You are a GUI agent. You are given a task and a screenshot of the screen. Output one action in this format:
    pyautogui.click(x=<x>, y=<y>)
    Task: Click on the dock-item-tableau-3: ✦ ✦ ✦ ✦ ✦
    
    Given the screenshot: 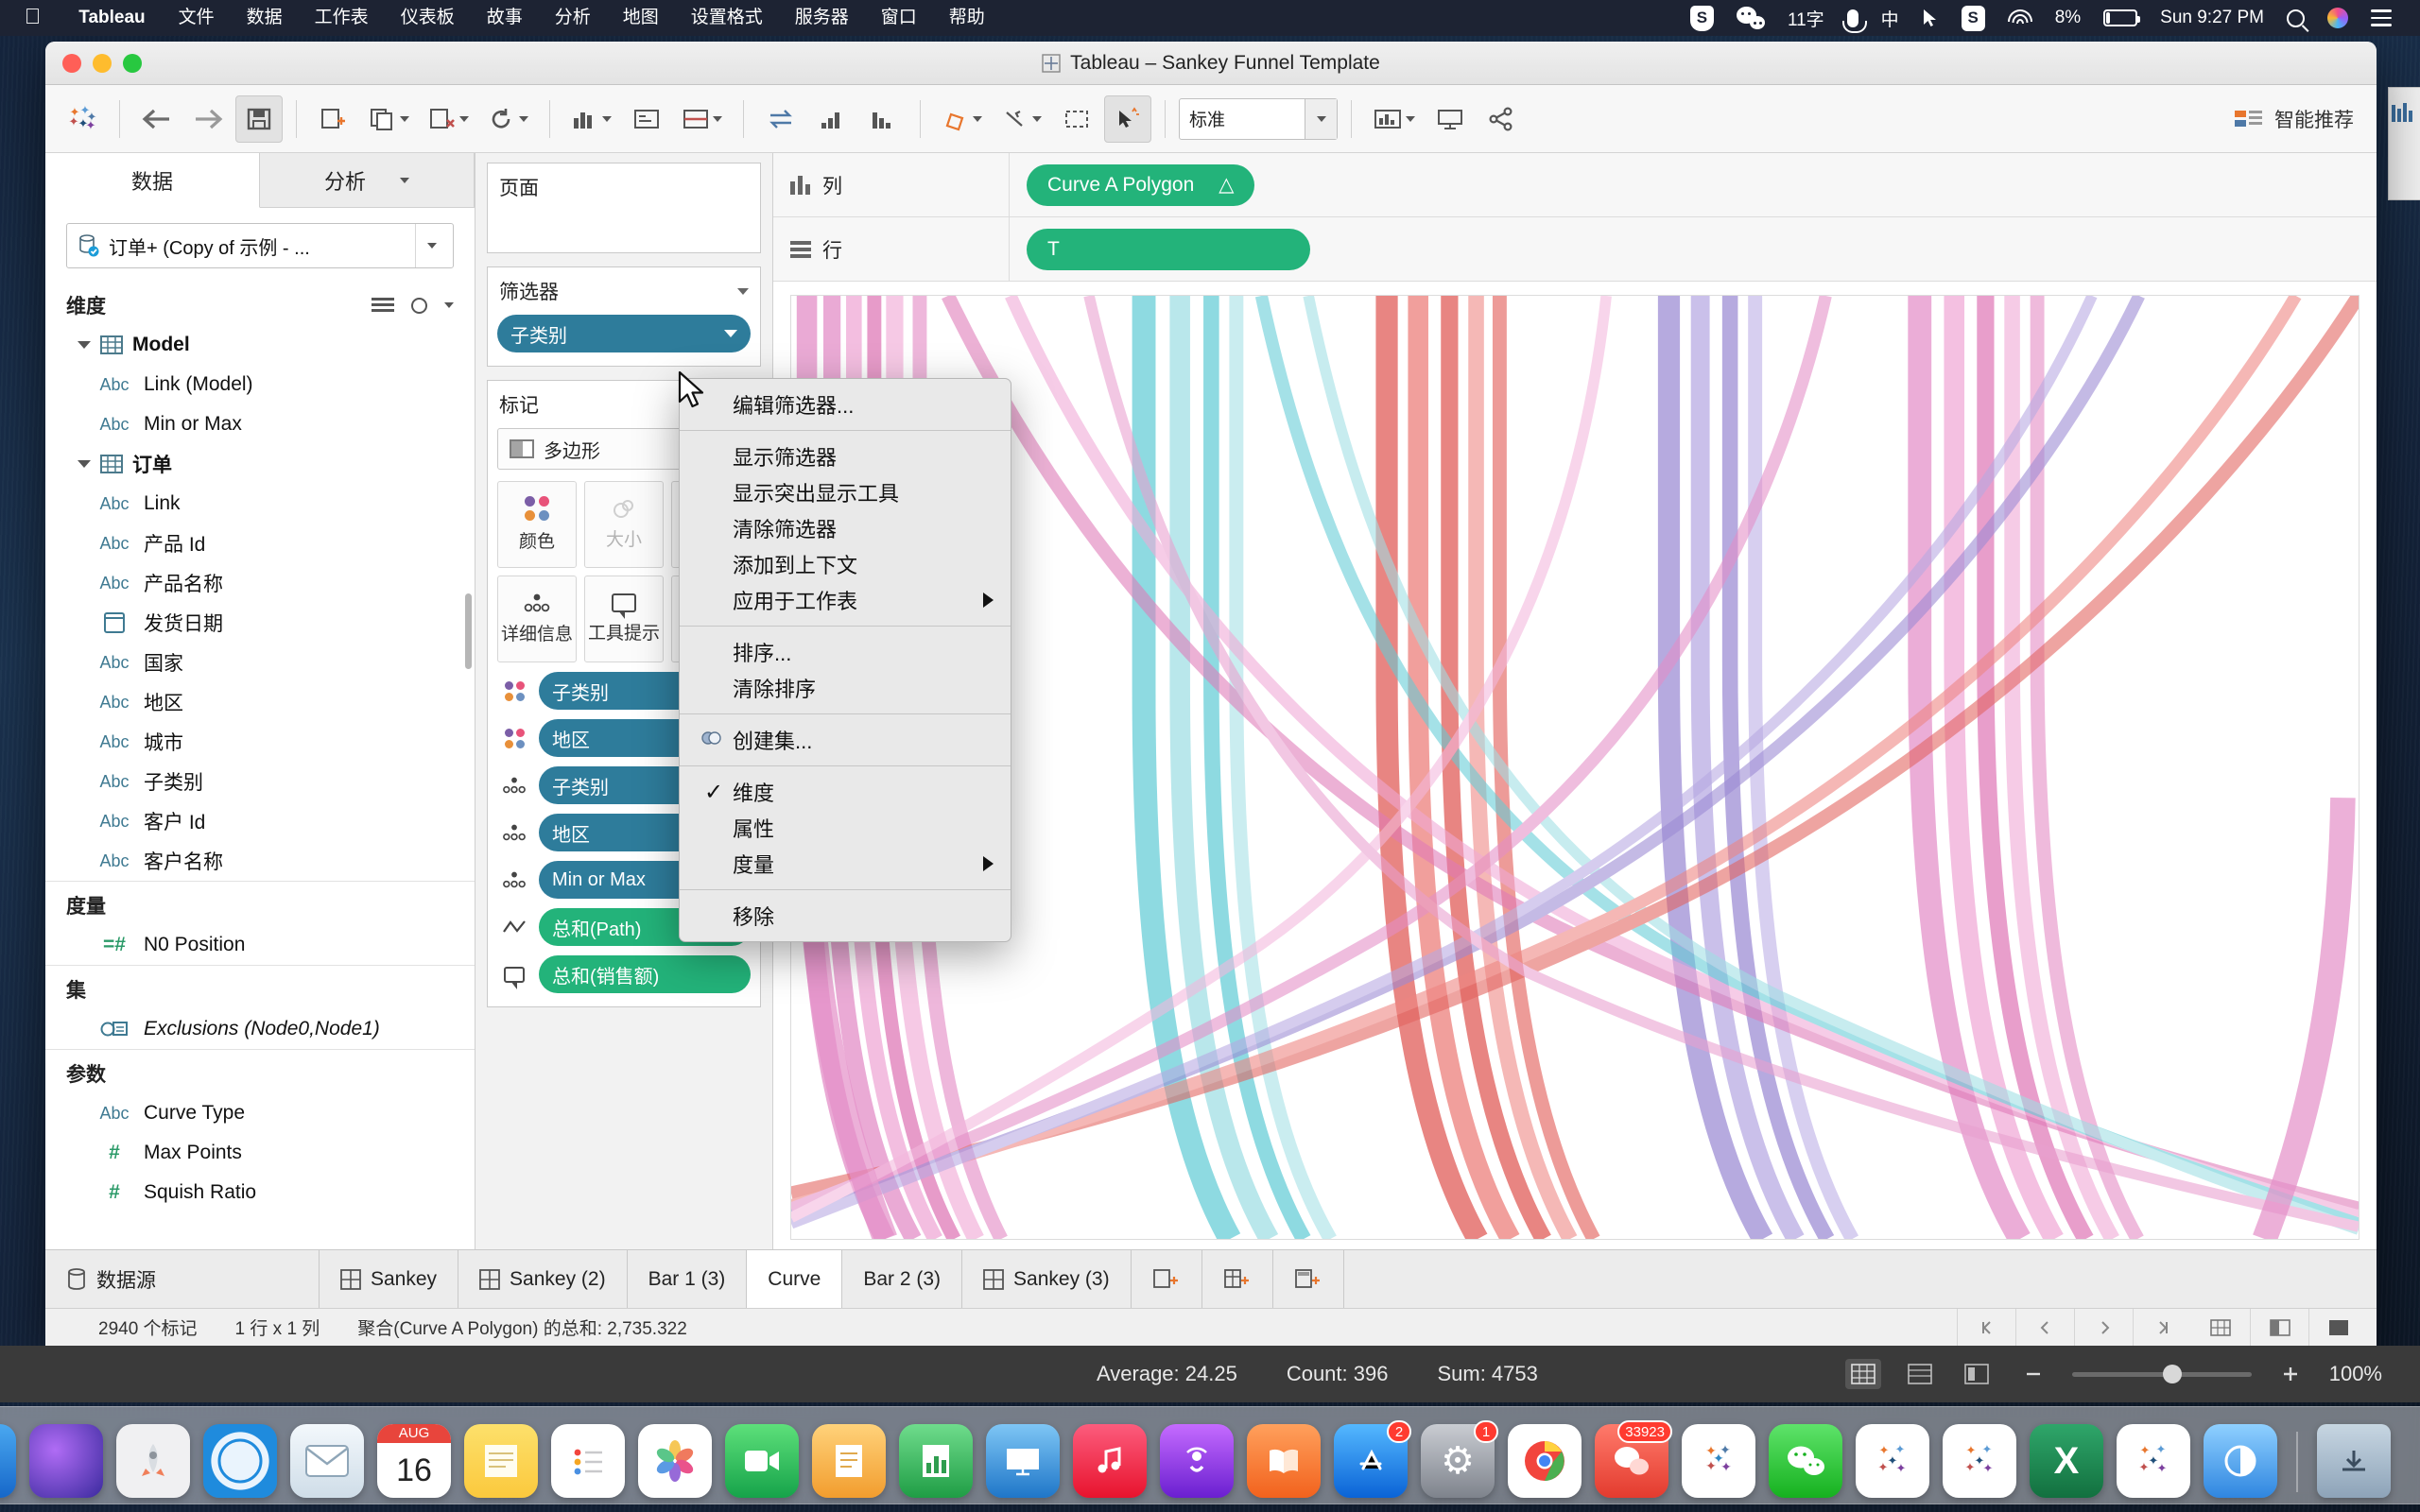 What is the action you would take?
    pyautogui.click(x=2153, y=1461)
    